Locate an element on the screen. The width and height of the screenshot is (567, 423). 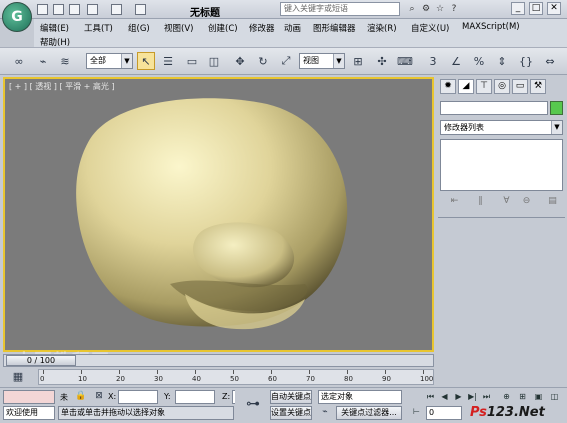
undo-icon is located at coordinates (92, 9).